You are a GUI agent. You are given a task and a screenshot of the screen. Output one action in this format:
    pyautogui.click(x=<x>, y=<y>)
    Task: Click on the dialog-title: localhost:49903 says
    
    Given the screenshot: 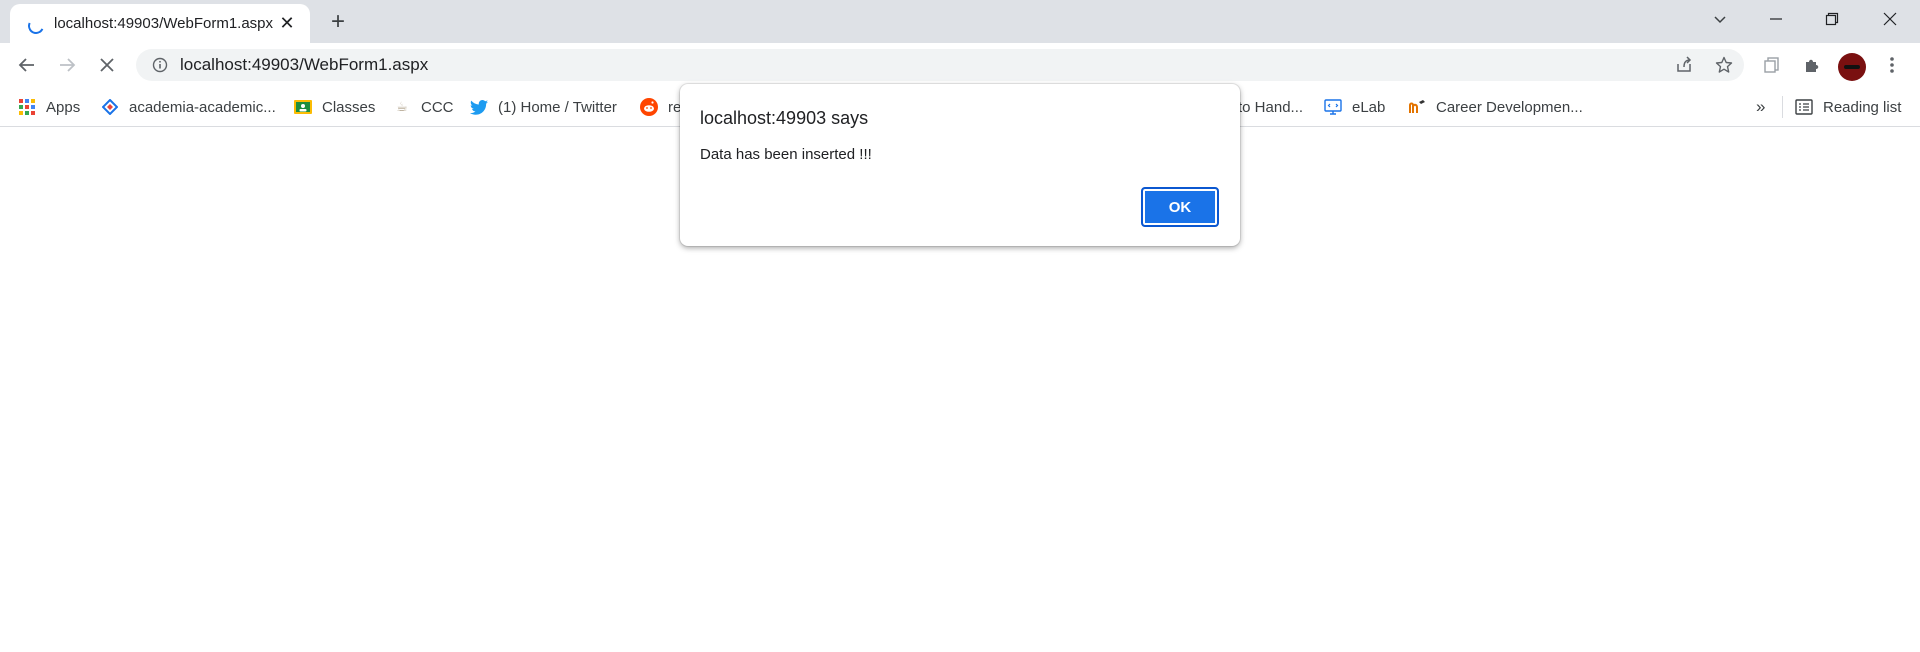 What is the action you would take?
    pyautogui.click(x=784, y=118)
    